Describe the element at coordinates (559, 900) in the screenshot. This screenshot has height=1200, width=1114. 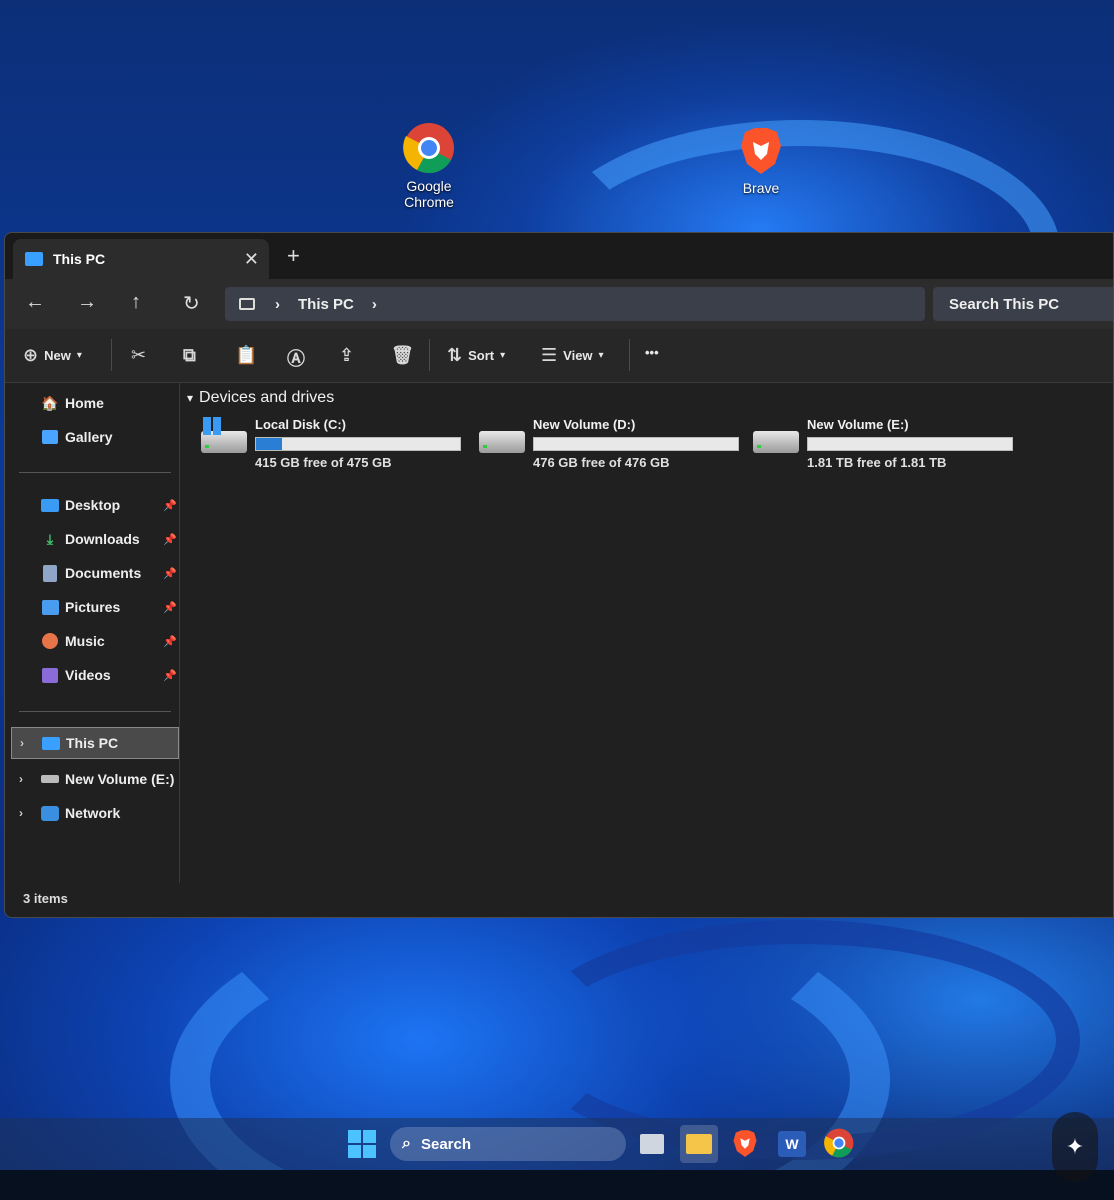
I see `status-bar: 3 items` at that location.